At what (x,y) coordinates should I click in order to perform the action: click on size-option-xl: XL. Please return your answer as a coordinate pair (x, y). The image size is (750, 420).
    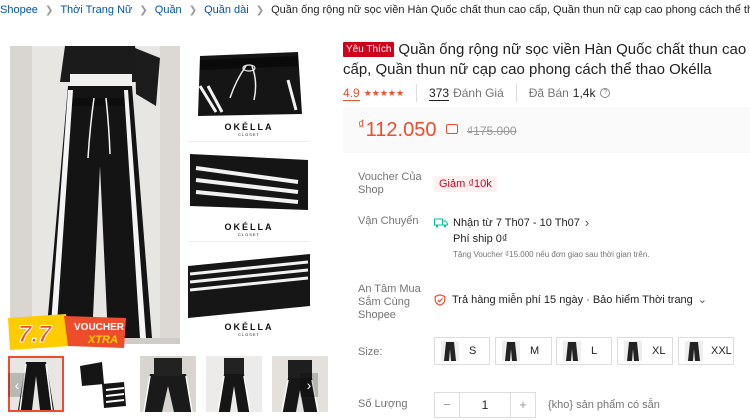
    Looking at the image, I should click on (645, 351).